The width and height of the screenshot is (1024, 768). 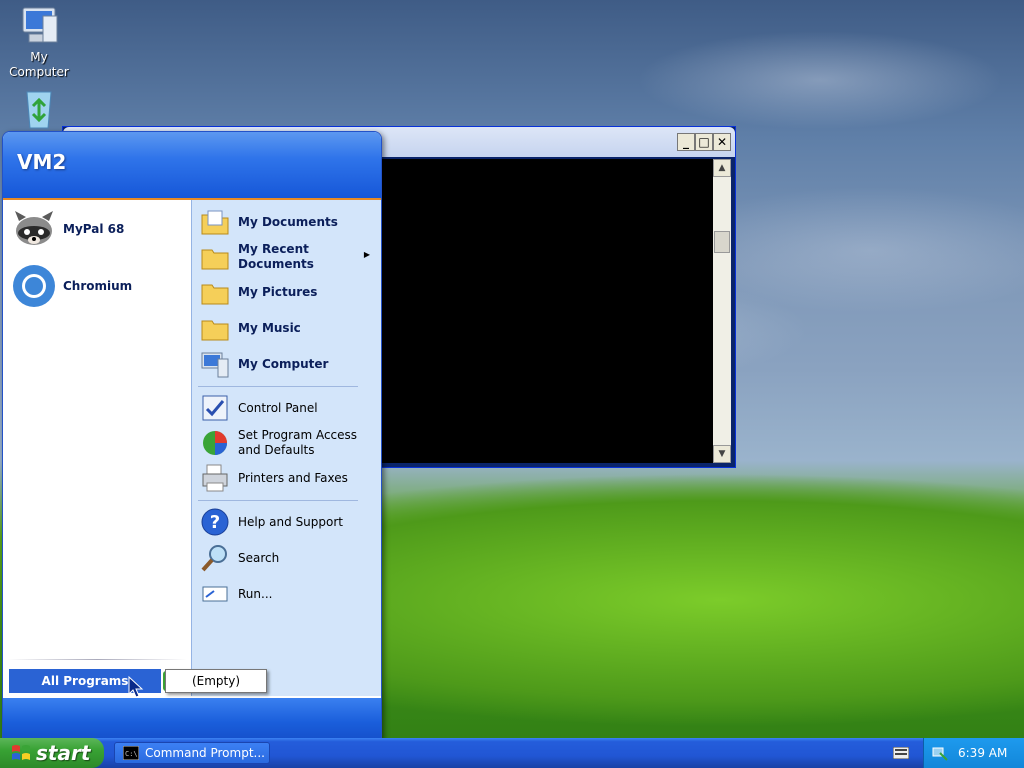 I want to click on menu-item-control-panel: Control Panel, so click(x=288, y=408).